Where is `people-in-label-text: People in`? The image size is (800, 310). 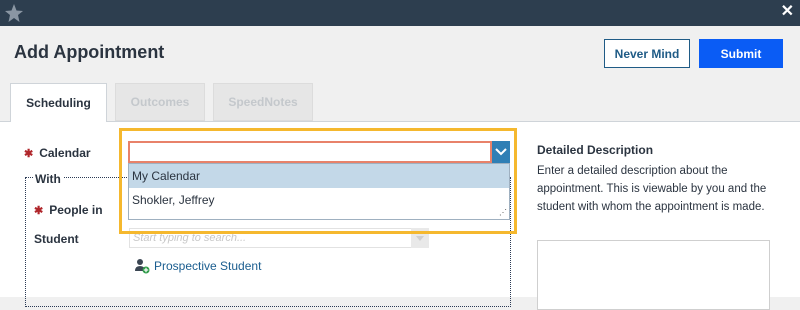
people-in-label-text: People in is located at coordinates (76, 210).